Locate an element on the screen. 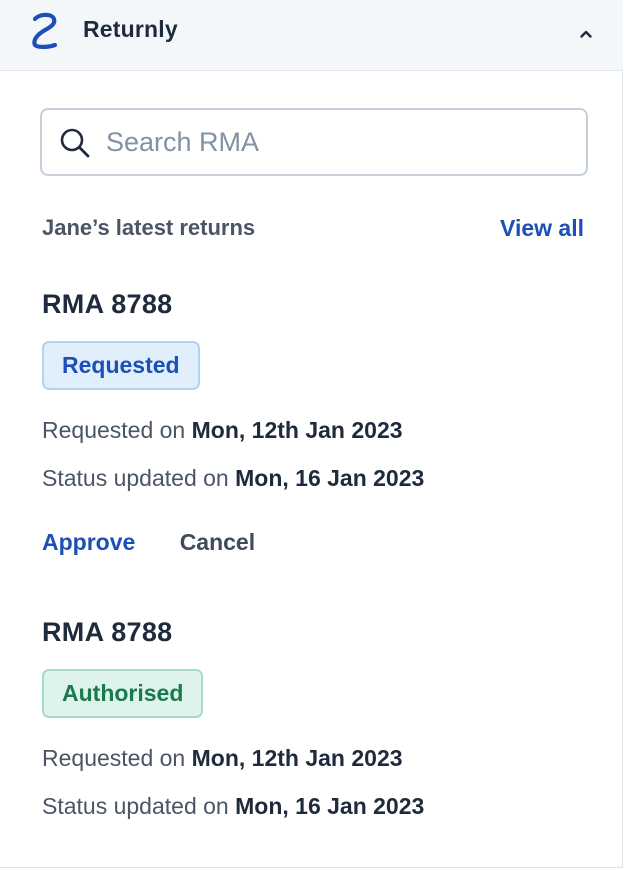 Image resolution: width=624 pixels, height=870 pixels. view-all-link: View all is located at coordinates (542, 228).